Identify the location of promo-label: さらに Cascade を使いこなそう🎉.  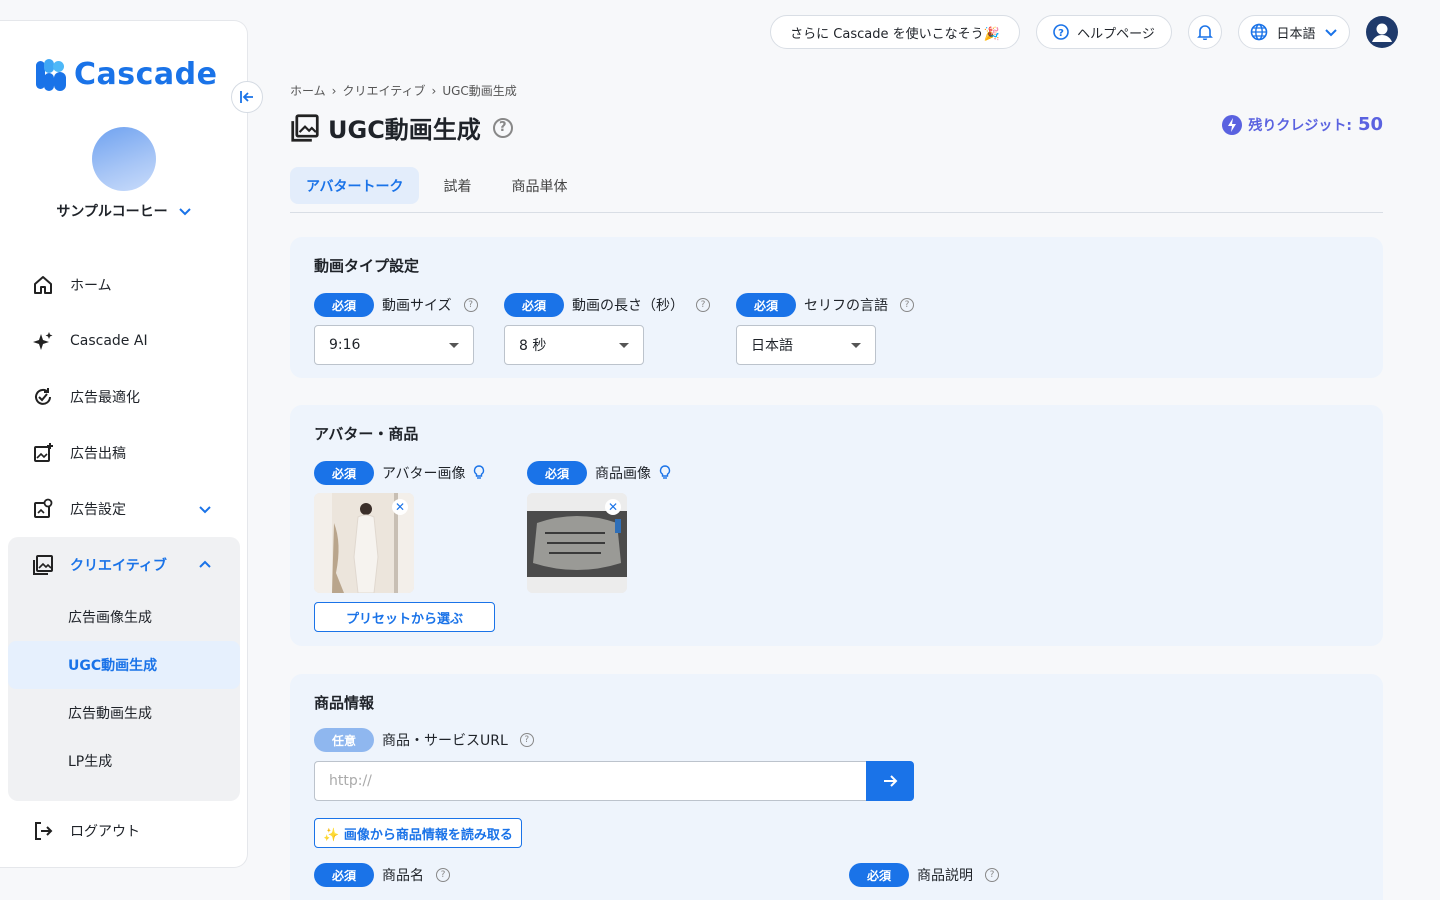
(895, 34).